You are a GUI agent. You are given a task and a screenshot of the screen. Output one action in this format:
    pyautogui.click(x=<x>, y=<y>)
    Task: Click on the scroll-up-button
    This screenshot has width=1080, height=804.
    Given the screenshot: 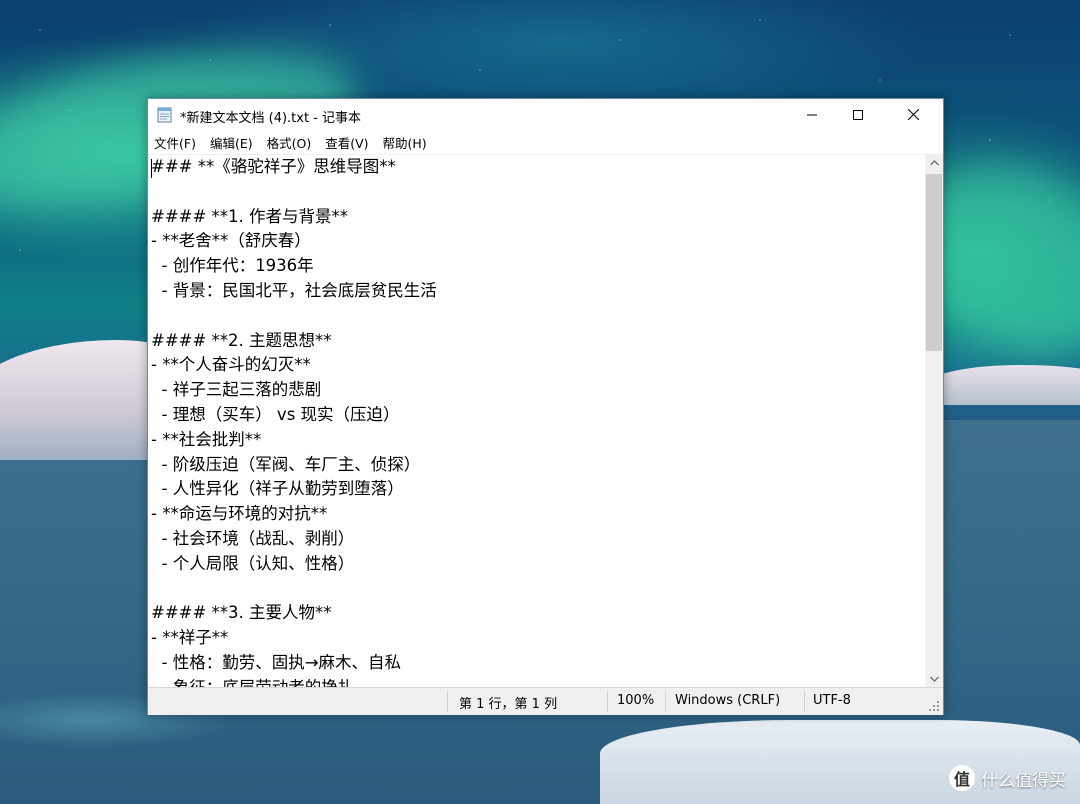 What is the action you would take?
    pyautogui.click(x=934, y=162)
    